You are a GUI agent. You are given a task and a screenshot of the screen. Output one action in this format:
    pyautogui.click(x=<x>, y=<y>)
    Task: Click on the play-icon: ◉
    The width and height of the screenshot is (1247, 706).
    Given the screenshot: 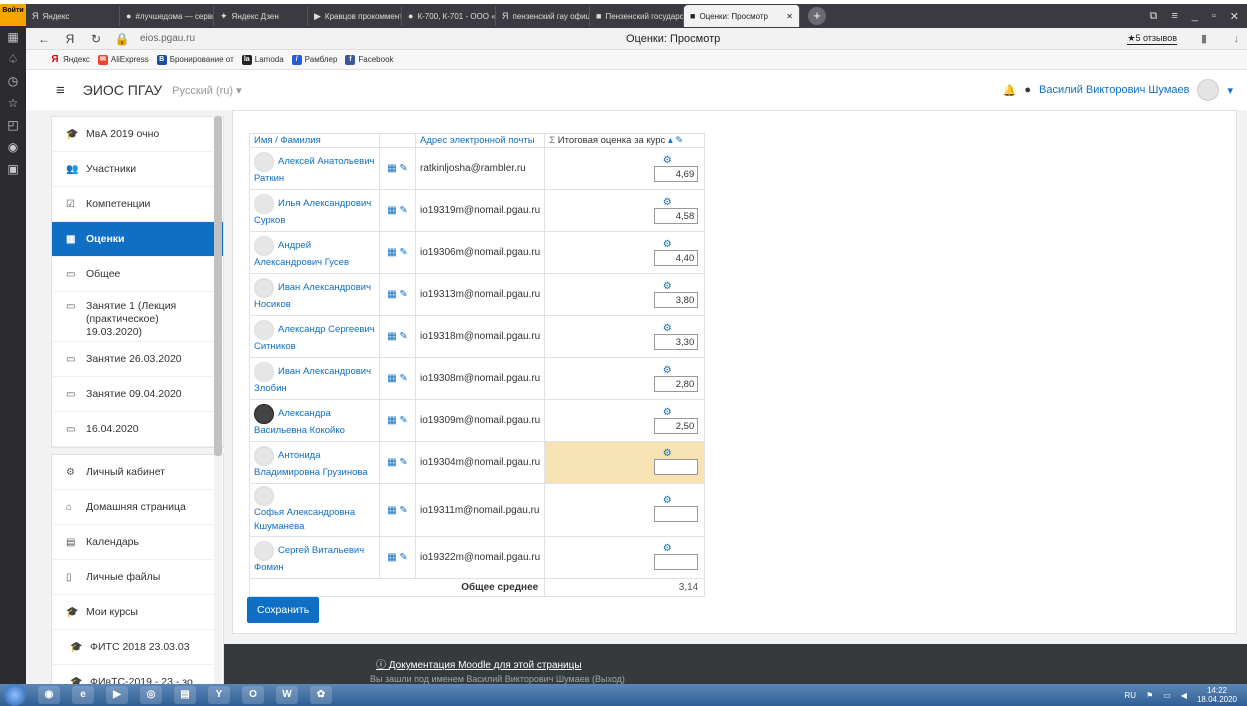 What is the action you would take?
    pyautogui.click(x=13, y=147)
    